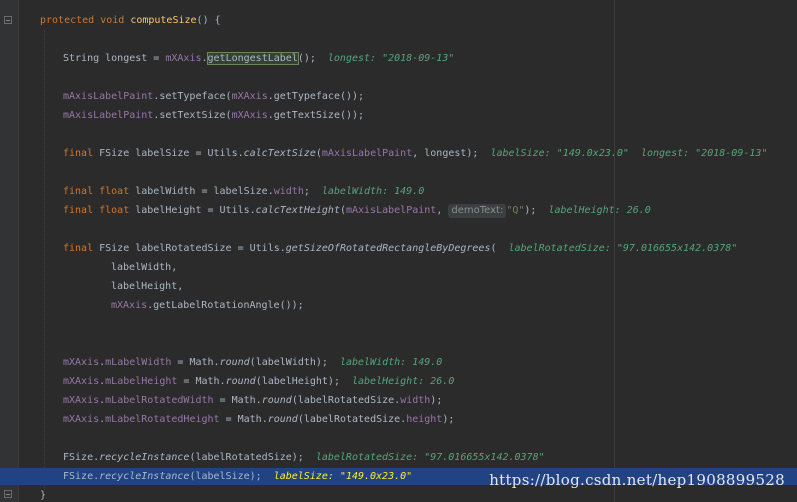 The image size is (797, 502). What do you see at coordinates (204, 191) in the screenshot?
I see `code-text: labelWidth = labelSize.` at bounding box center [204, 191].